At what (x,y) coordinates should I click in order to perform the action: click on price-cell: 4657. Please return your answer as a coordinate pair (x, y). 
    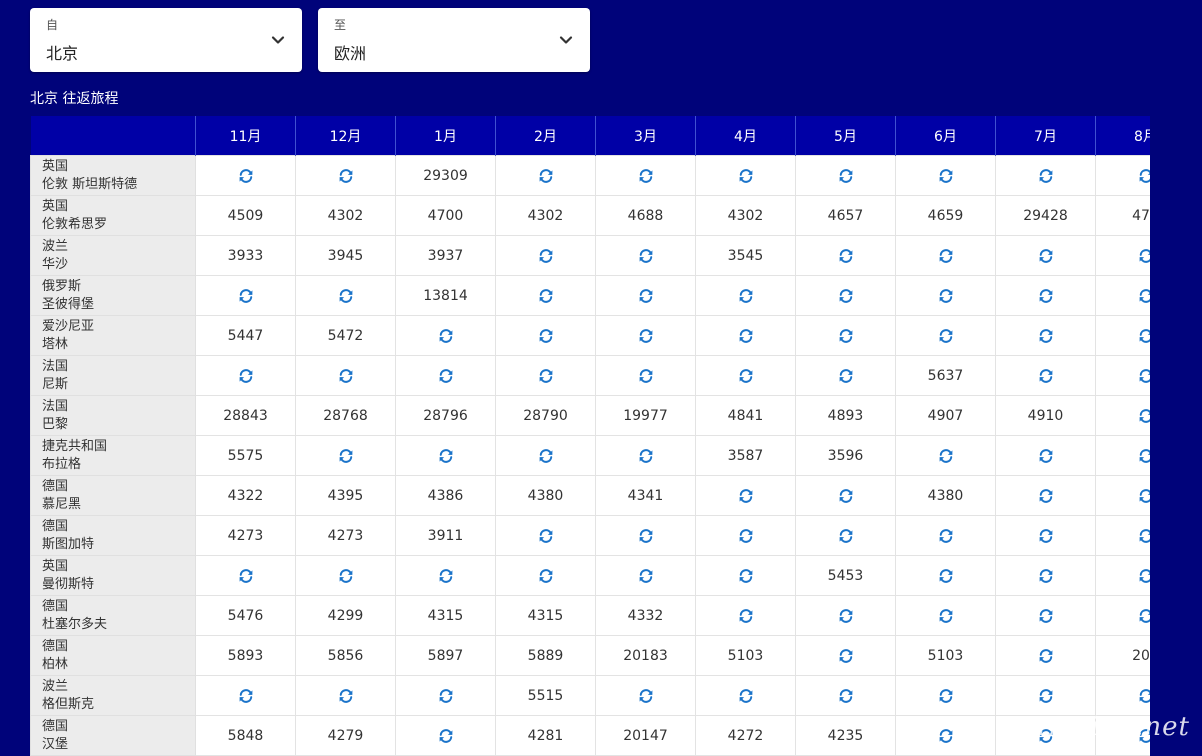
    Looking at the image, I should click on (845, 215).